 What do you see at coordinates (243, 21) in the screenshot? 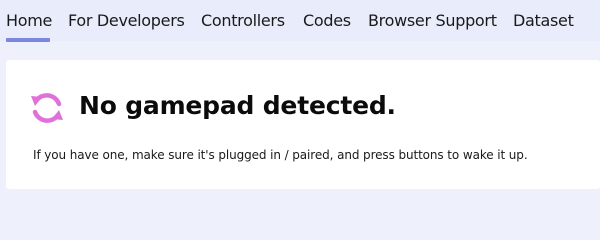
I see `nav-controllers: Controllers` at bounding box center [243, 21].